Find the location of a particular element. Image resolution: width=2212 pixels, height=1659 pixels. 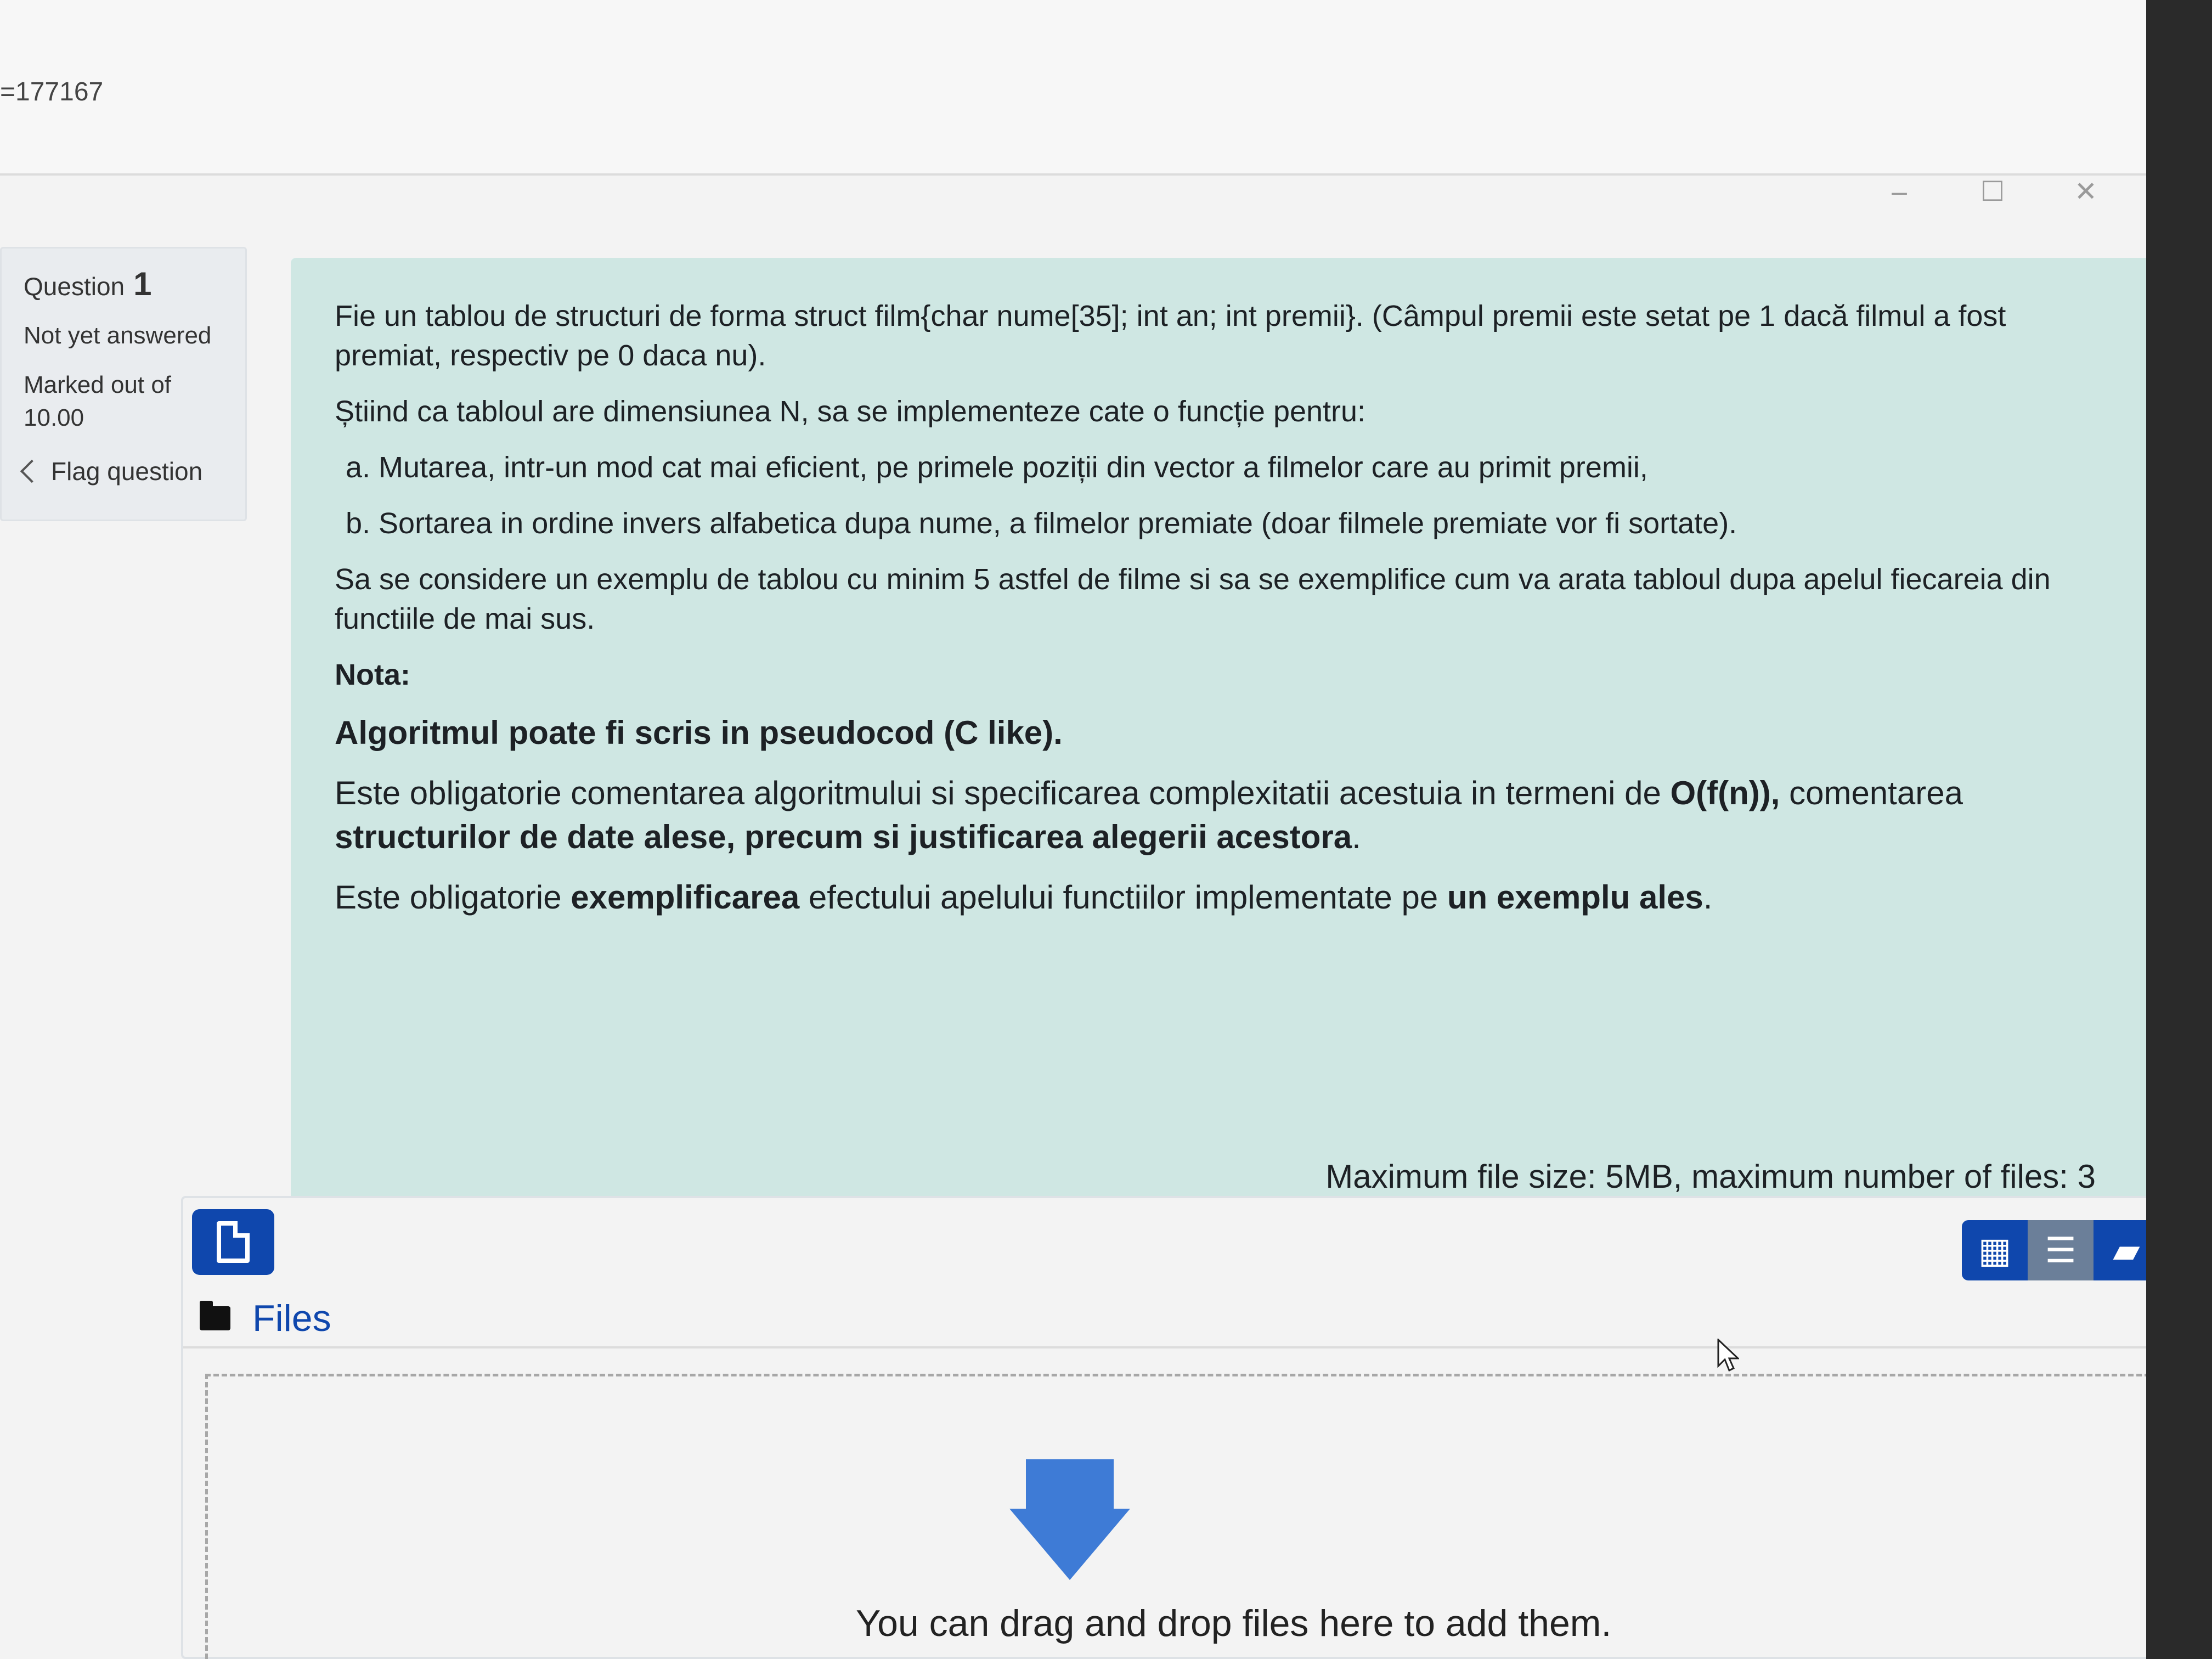

add-file-button is located at coordinates (233, 1242).